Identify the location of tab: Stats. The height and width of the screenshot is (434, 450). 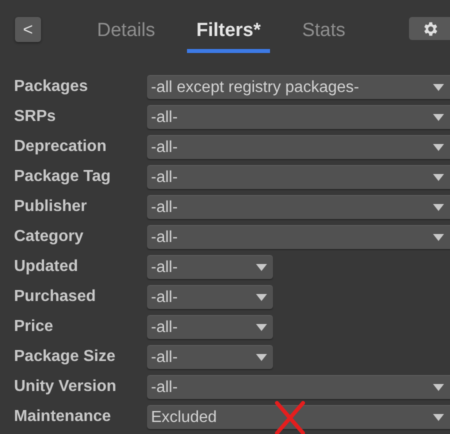
(324, 35).